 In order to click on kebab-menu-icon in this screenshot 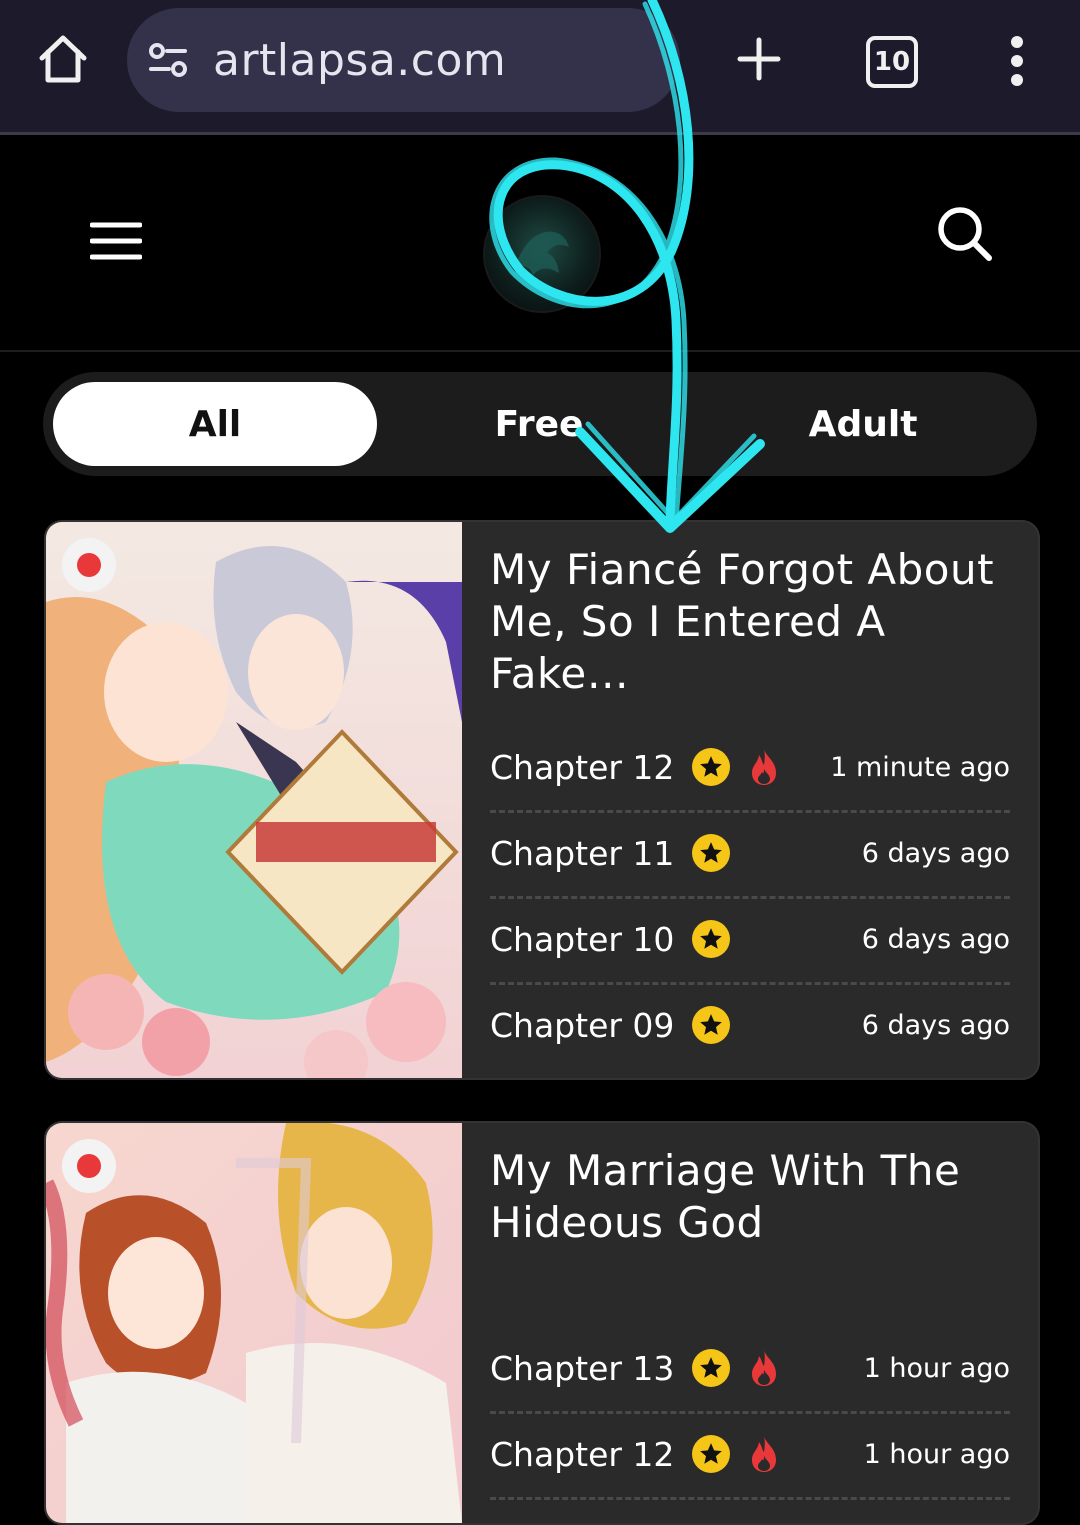, I will do `click(1017, 61)`.